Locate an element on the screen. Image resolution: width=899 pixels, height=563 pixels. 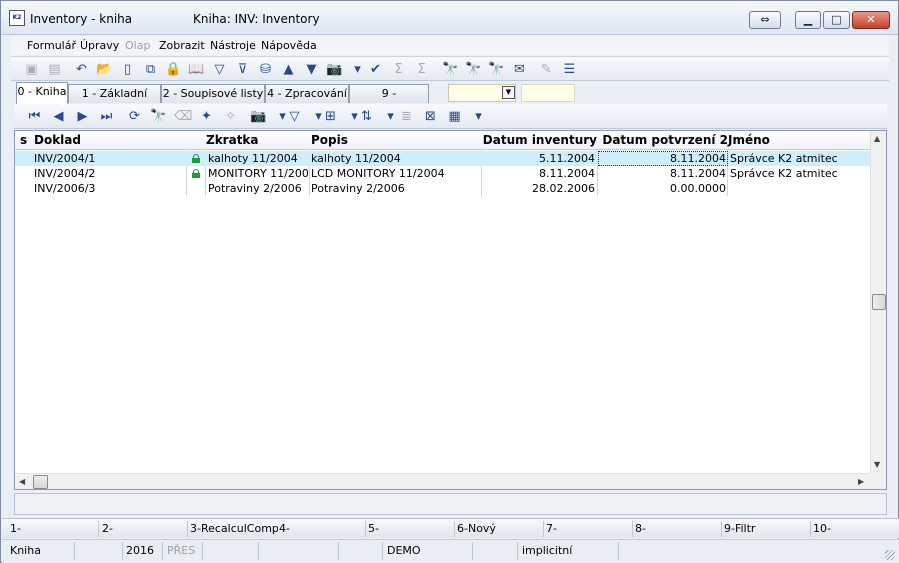
excel-icon: ⊠ is located at coordinates (430, 116).